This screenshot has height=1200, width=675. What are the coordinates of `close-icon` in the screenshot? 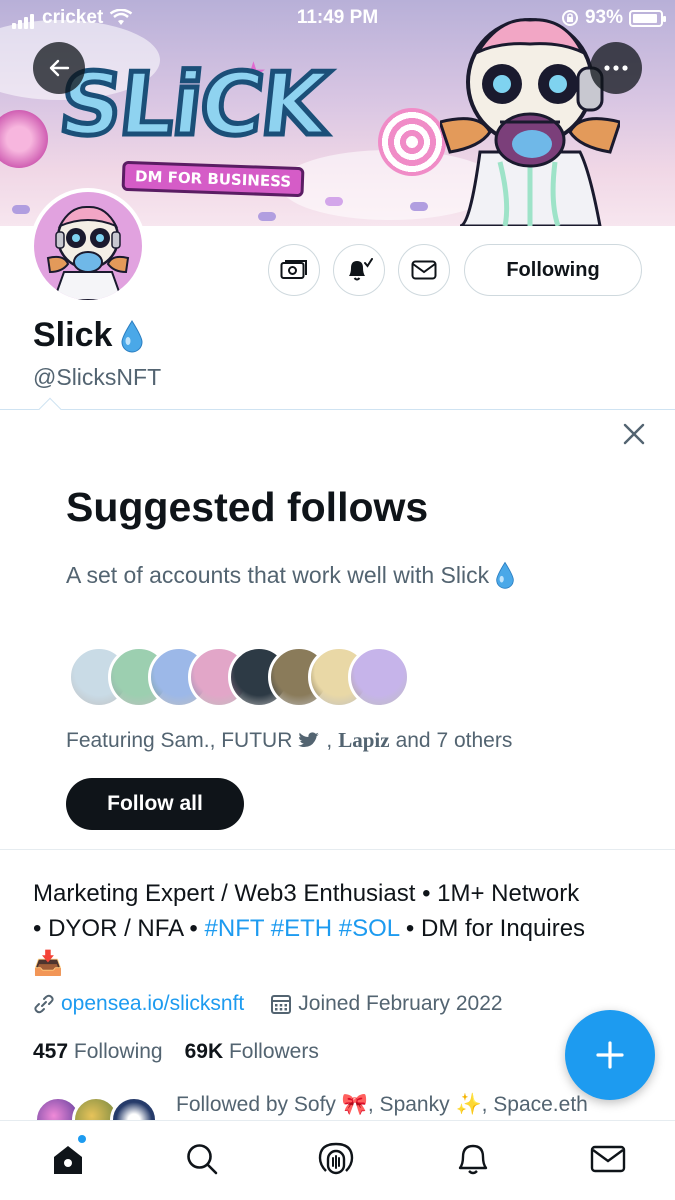 It's located at (634, 434).